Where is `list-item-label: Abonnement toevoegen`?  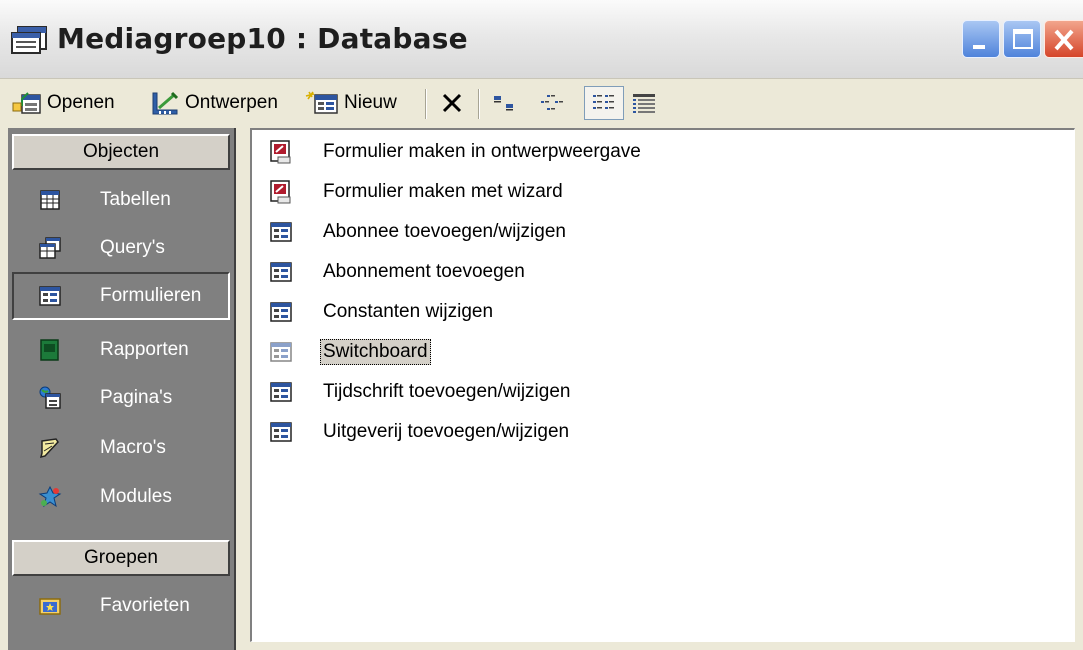 list-item-label: Abonnement toevoegen is located at coordinates (424, 271).